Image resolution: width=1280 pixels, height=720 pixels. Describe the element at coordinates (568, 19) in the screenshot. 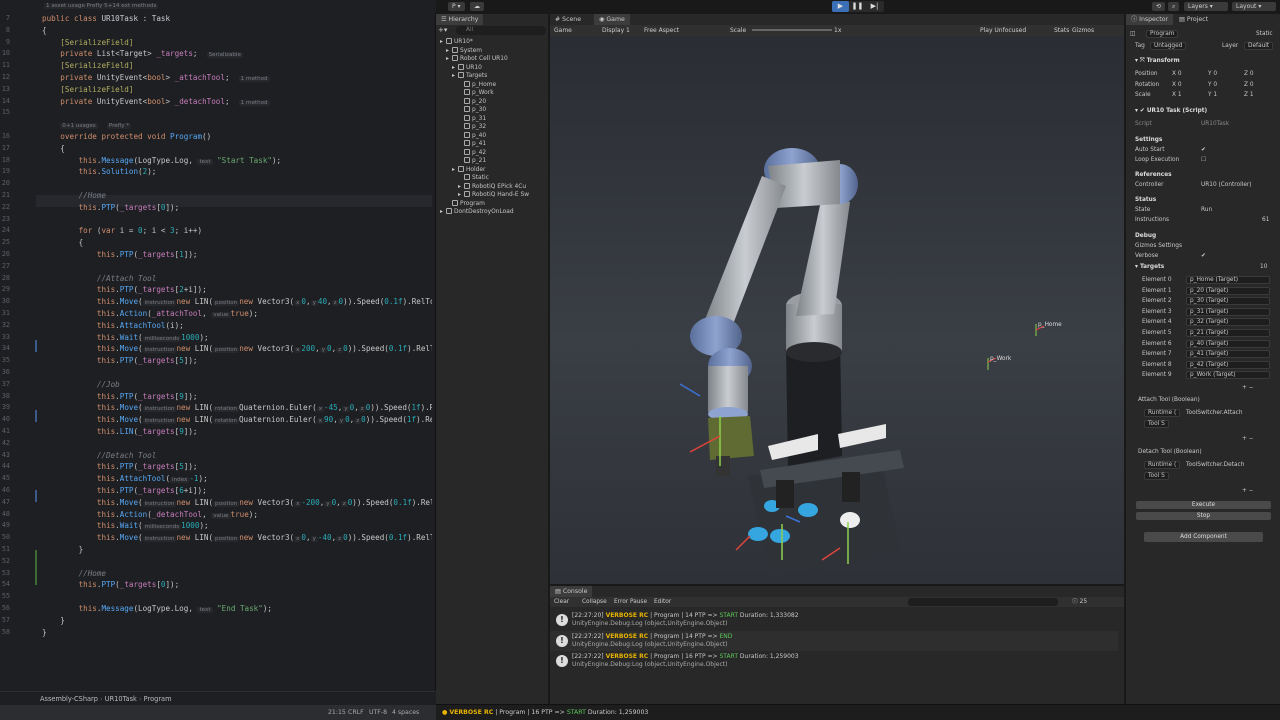

I see `tab-scene: # Scene` at that location.